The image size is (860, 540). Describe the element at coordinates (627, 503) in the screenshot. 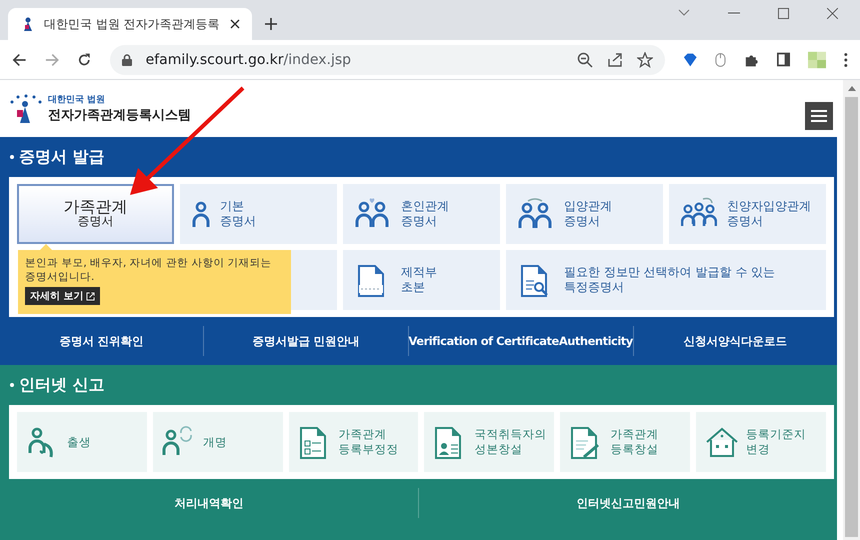

I see `footer-link: 인터넷신고민원안내` at that location.